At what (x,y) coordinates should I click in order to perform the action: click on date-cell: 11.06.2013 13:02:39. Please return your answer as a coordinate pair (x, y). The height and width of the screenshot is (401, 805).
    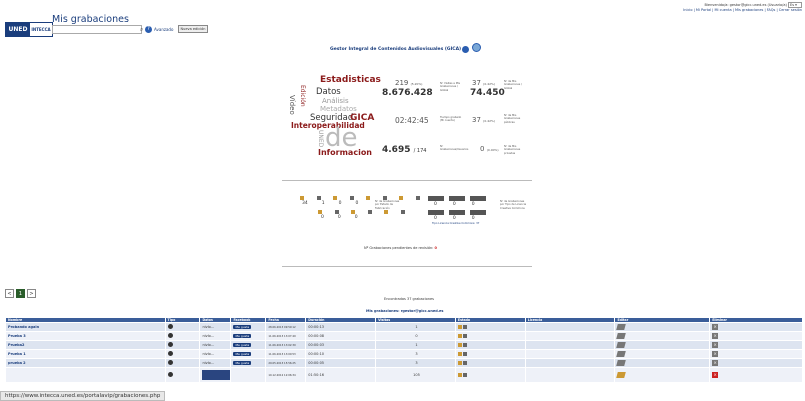
    Looking at the image, I should click on (286, 345).